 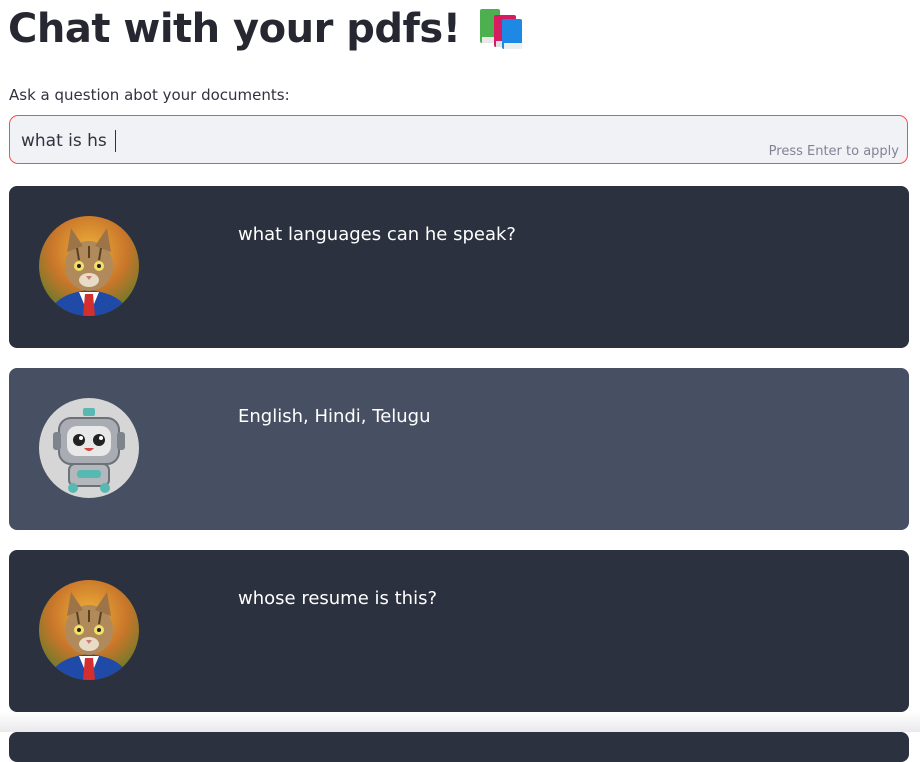 What do you see at coordinates (89, 448) in the screenshot?
I see `robot-avatar-icon` at bounding box center [89, 448].